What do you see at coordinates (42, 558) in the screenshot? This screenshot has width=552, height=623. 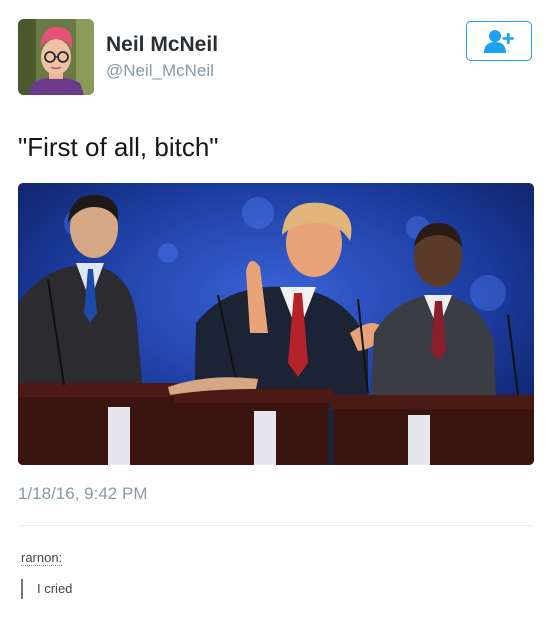 I see `reblog-username: rarnon:` at bounding box center [42, 558].